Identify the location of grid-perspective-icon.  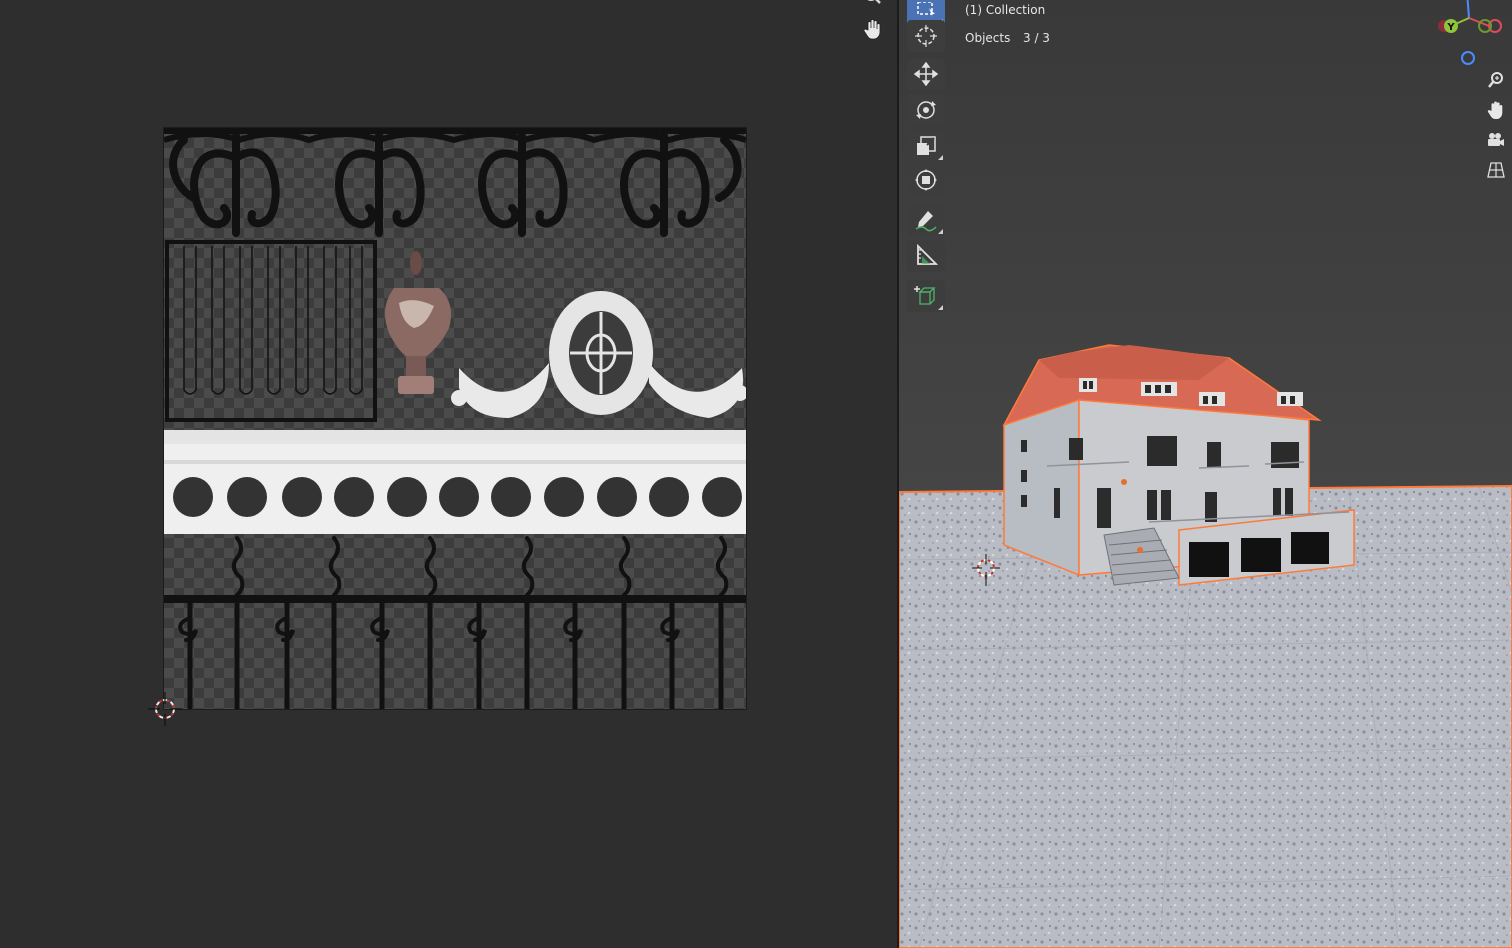
(1496, 170).